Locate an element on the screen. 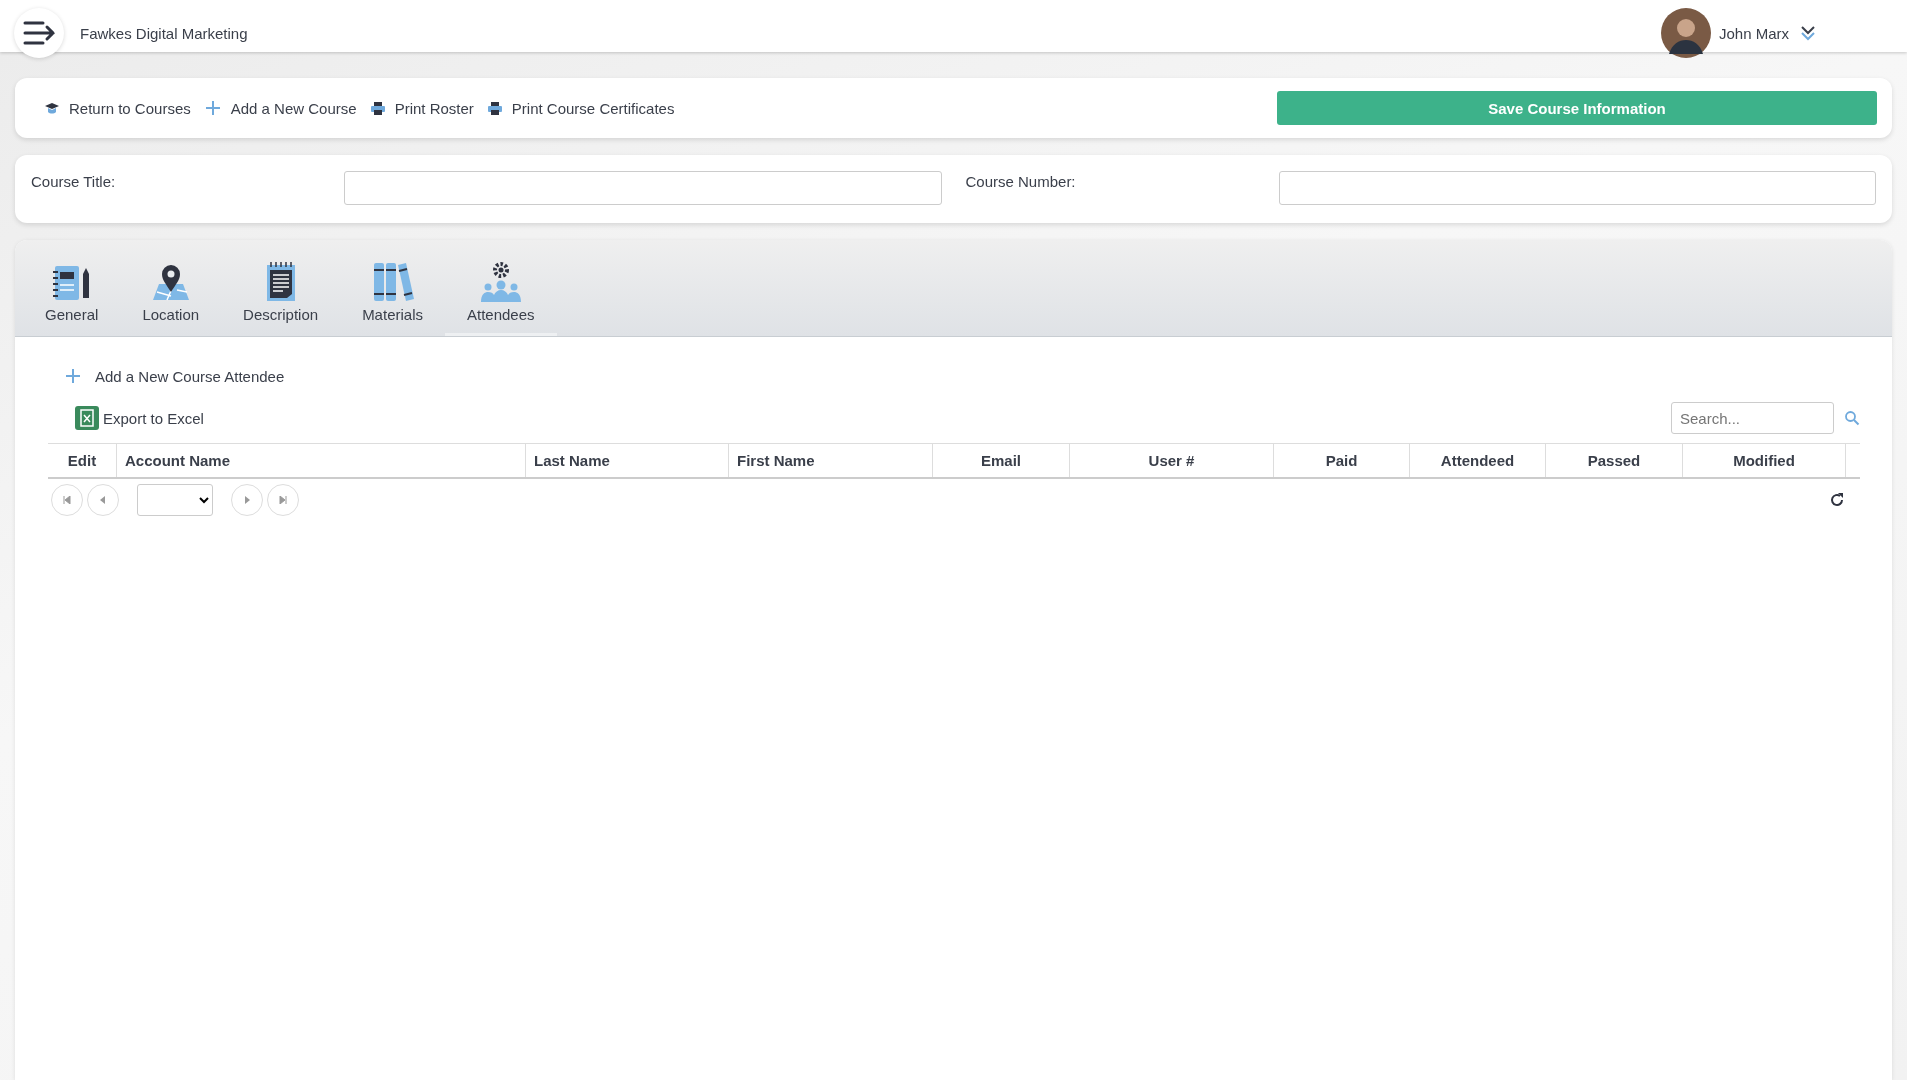  tab: General is located at coordinates (72, 300).